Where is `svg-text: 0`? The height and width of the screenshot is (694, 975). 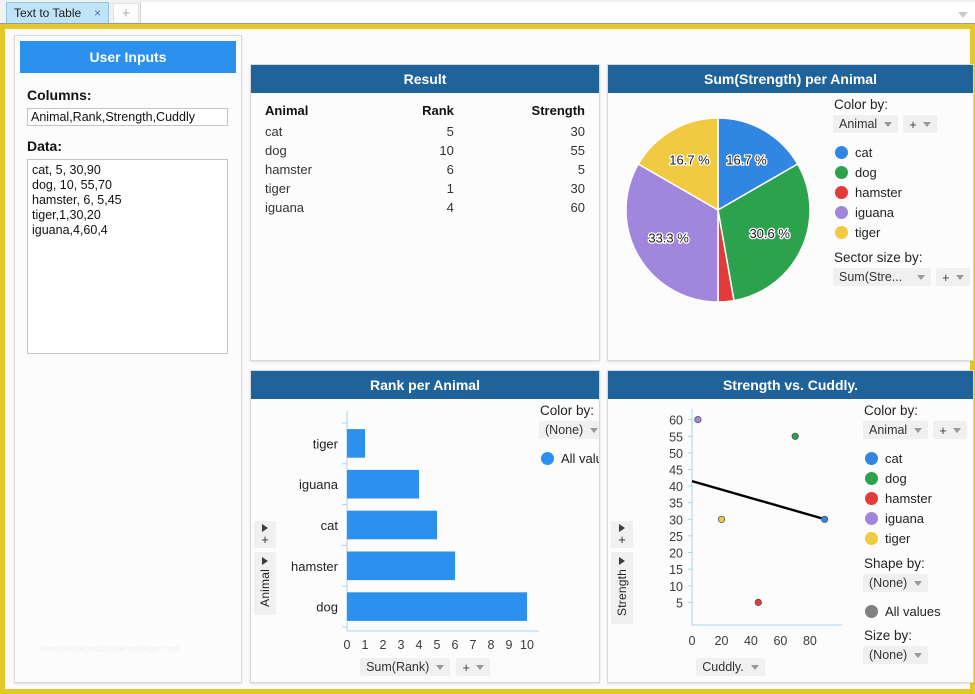
svg-text: 0 is located at coordinates (347, 645).